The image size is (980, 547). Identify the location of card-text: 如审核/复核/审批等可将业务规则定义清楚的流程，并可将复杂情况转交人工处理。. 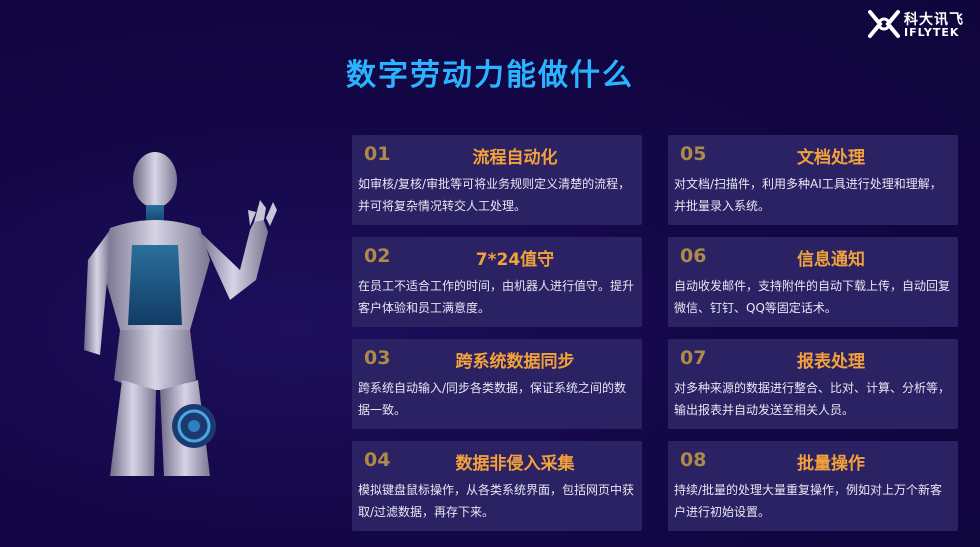
(494, 195).